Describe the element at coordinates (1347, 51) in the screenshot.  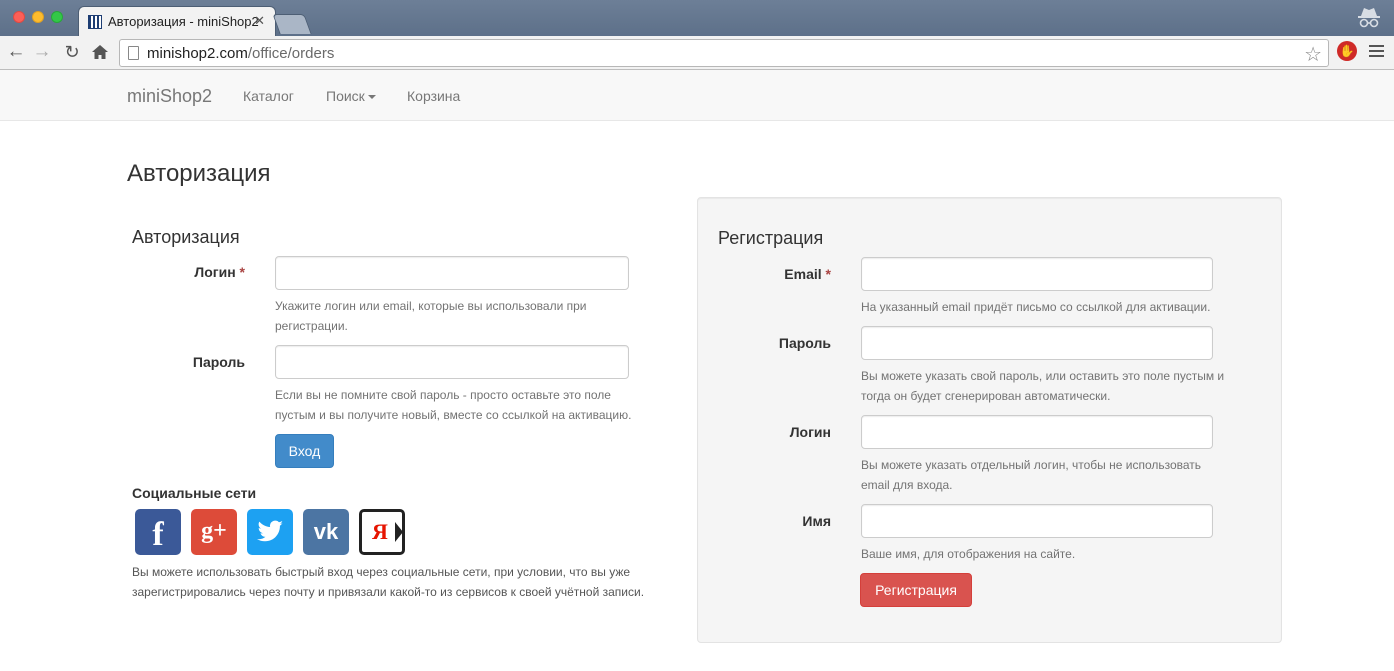
I see `extension-hand-icon: ✋` at that location.